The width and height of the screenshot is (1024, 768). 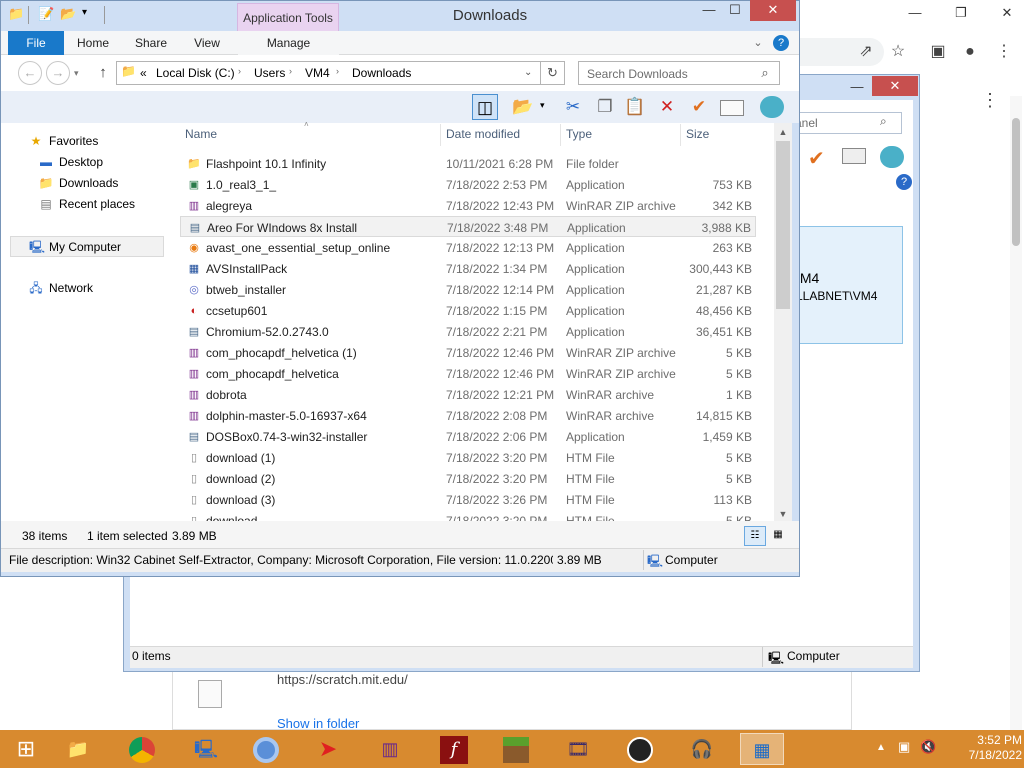 What do you see at coordinates (732, 108) in the screenshot?
I see `rename-icon` at bounding box center [732, 108].